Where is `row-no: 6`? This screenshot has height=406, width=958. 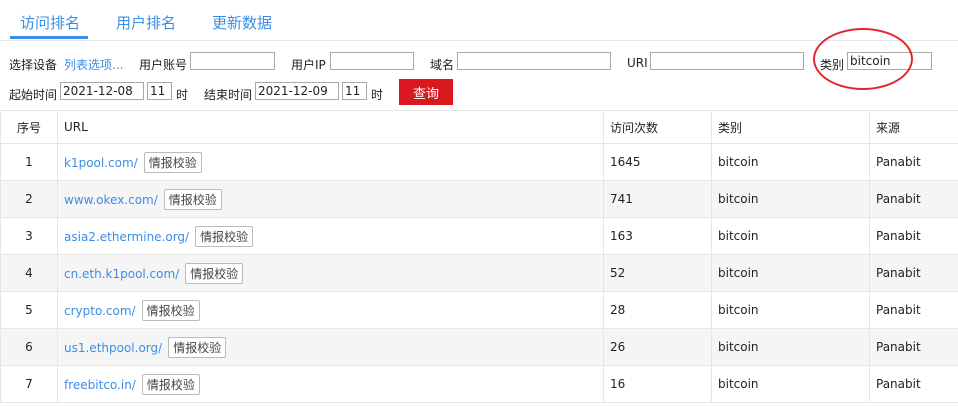 row-no: 6 is located at coordinates (29, 347).